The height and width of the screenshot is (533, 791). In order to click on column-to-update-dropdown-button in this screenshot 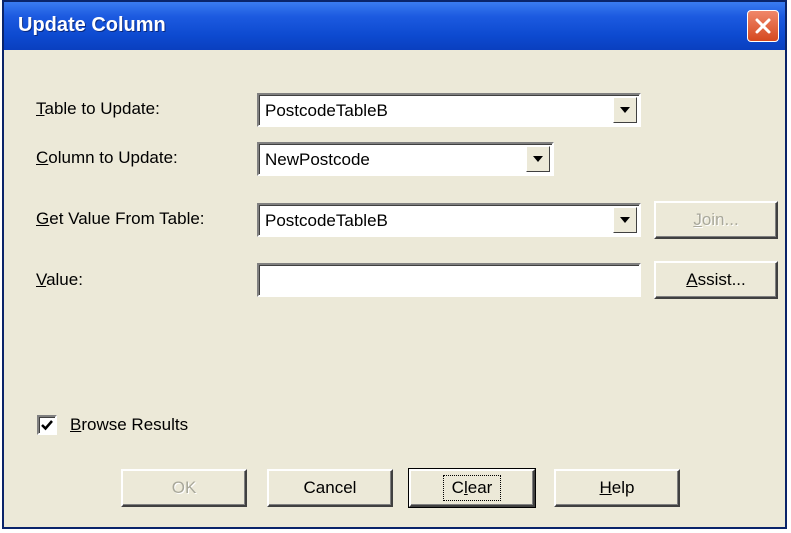, I will do `click(538, 159)`.